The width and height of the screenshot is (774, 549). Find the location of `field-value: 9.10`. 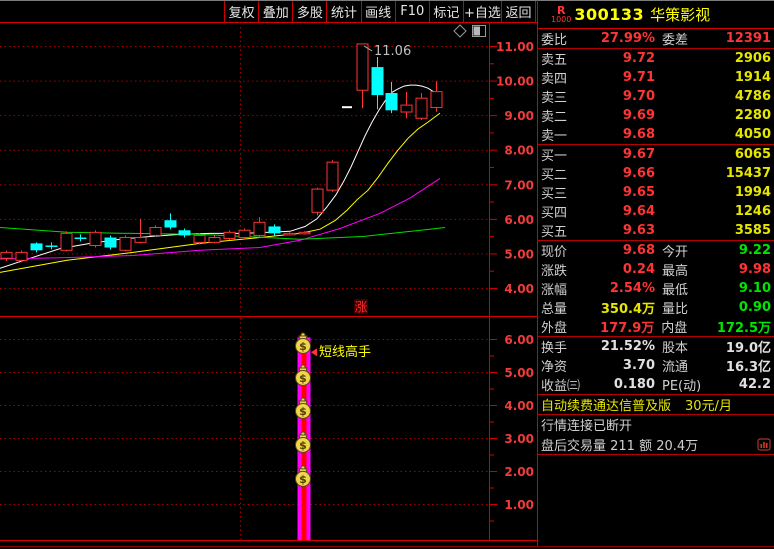

field-value: 9.10 is located at coordinates (754, 288).